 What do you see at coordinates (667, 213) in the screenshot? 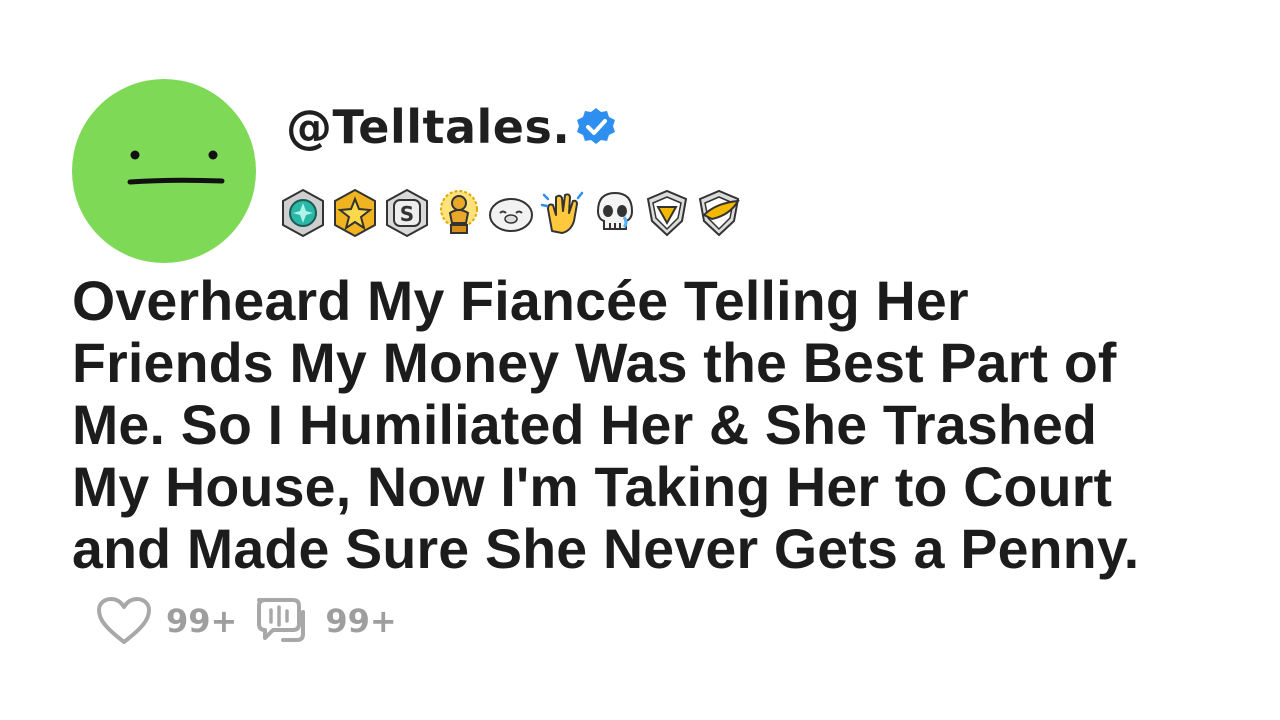
I see `heart-shield-badge-icon` at bounding box center [667, 213].